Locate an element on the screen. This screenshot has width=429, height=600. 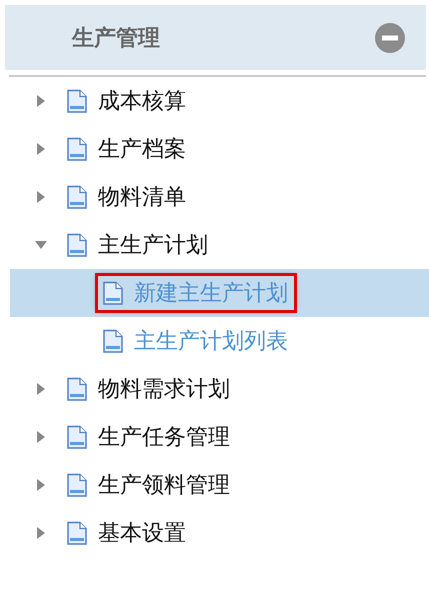
tree-node: 生产领料管理 is located at coordinates (214, 485).